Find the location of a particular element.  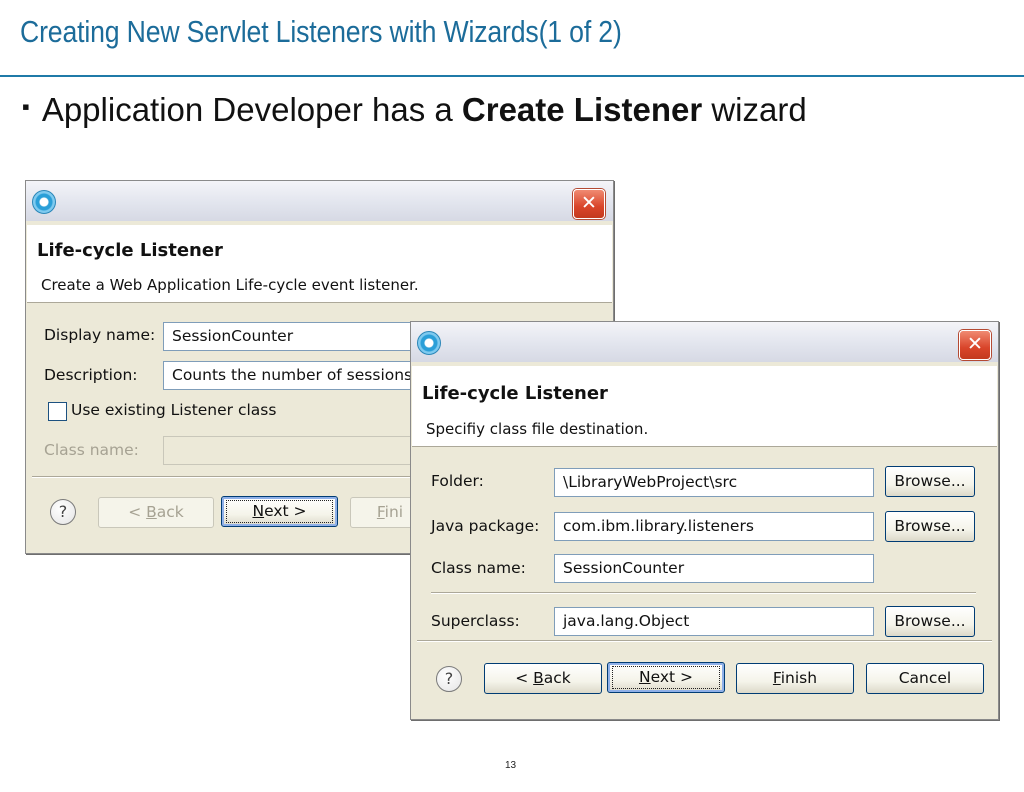

title-divider is located at coordinates (512, 76).